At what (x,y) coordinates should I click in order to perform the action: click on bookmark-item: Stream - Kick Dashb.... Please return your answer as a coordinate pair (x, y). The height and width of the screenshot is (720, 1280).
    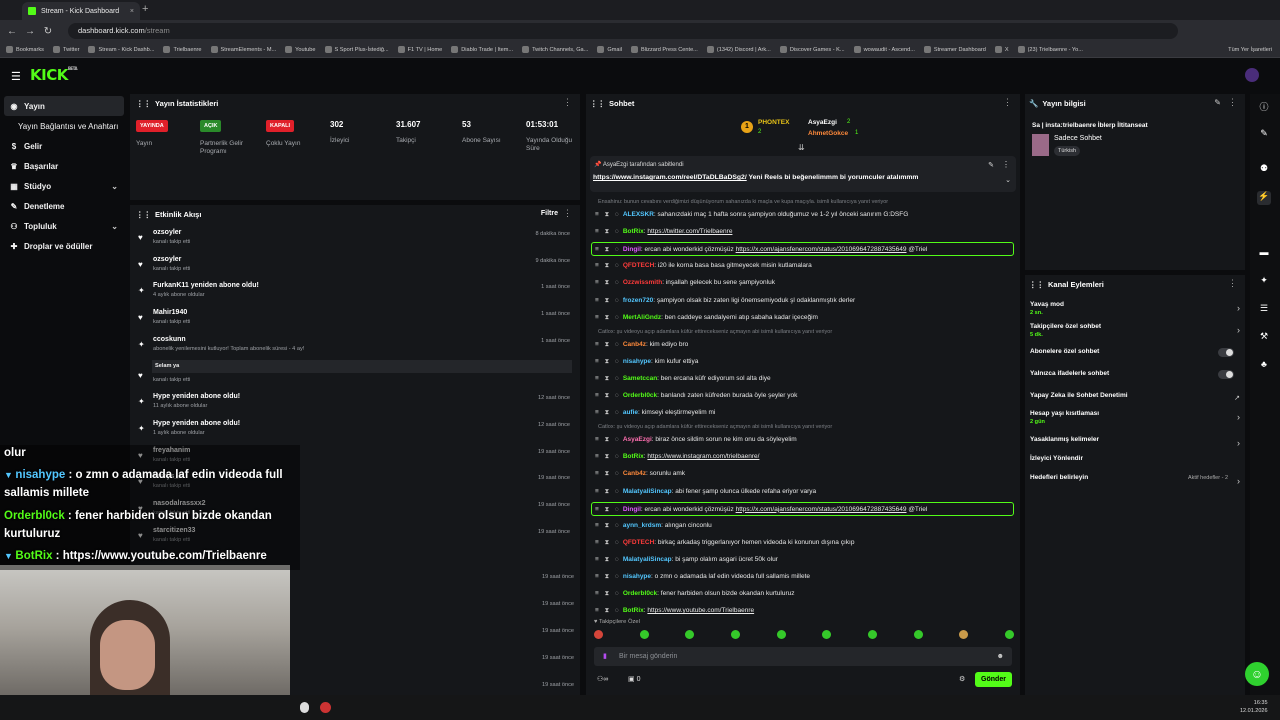
    Looking at the image, I should click on (121, 49).